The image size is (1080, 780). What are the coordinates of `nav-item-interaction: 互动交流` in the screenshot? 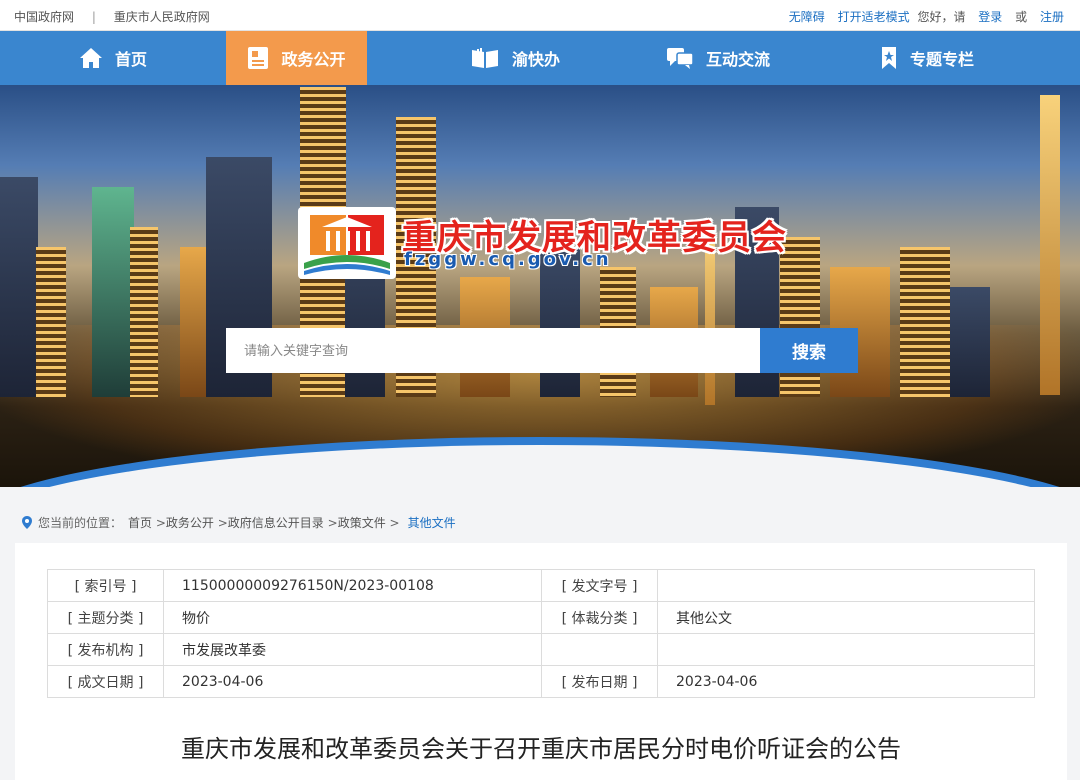 It's located at (718, 58).